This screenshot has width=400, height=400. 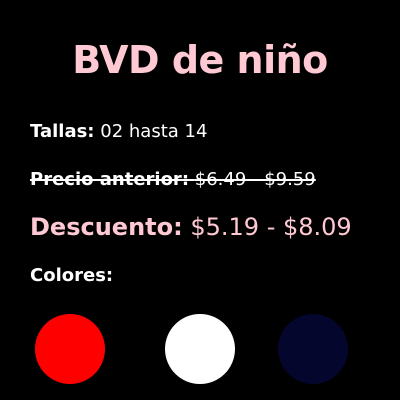 I want to click on sizes-row: Tallas: 02 hasta 14, so click(x=118, y=132).